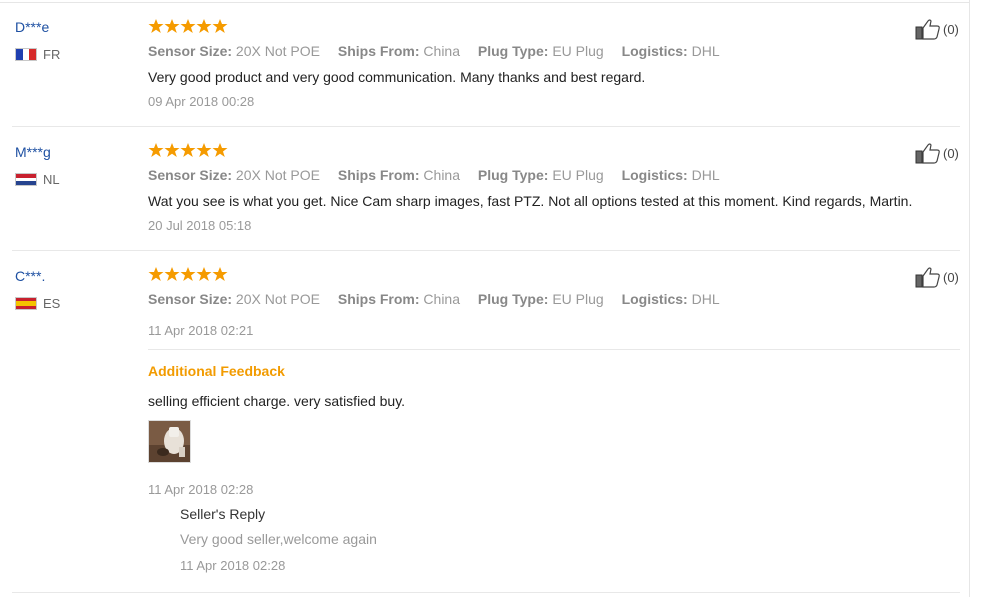  Describe the element at coordinates (51, 179) in the screenshot. I see `country-code: NL` at that location.